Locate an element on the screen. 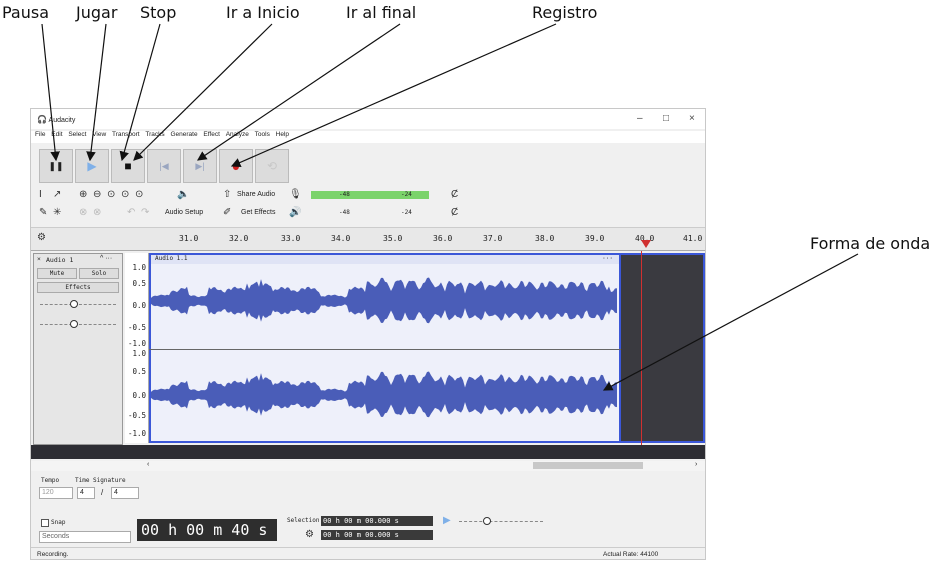 The height and width of the screenshot is (565, 952). trim-icon: ⊗ is located at coordinates (83, 212).